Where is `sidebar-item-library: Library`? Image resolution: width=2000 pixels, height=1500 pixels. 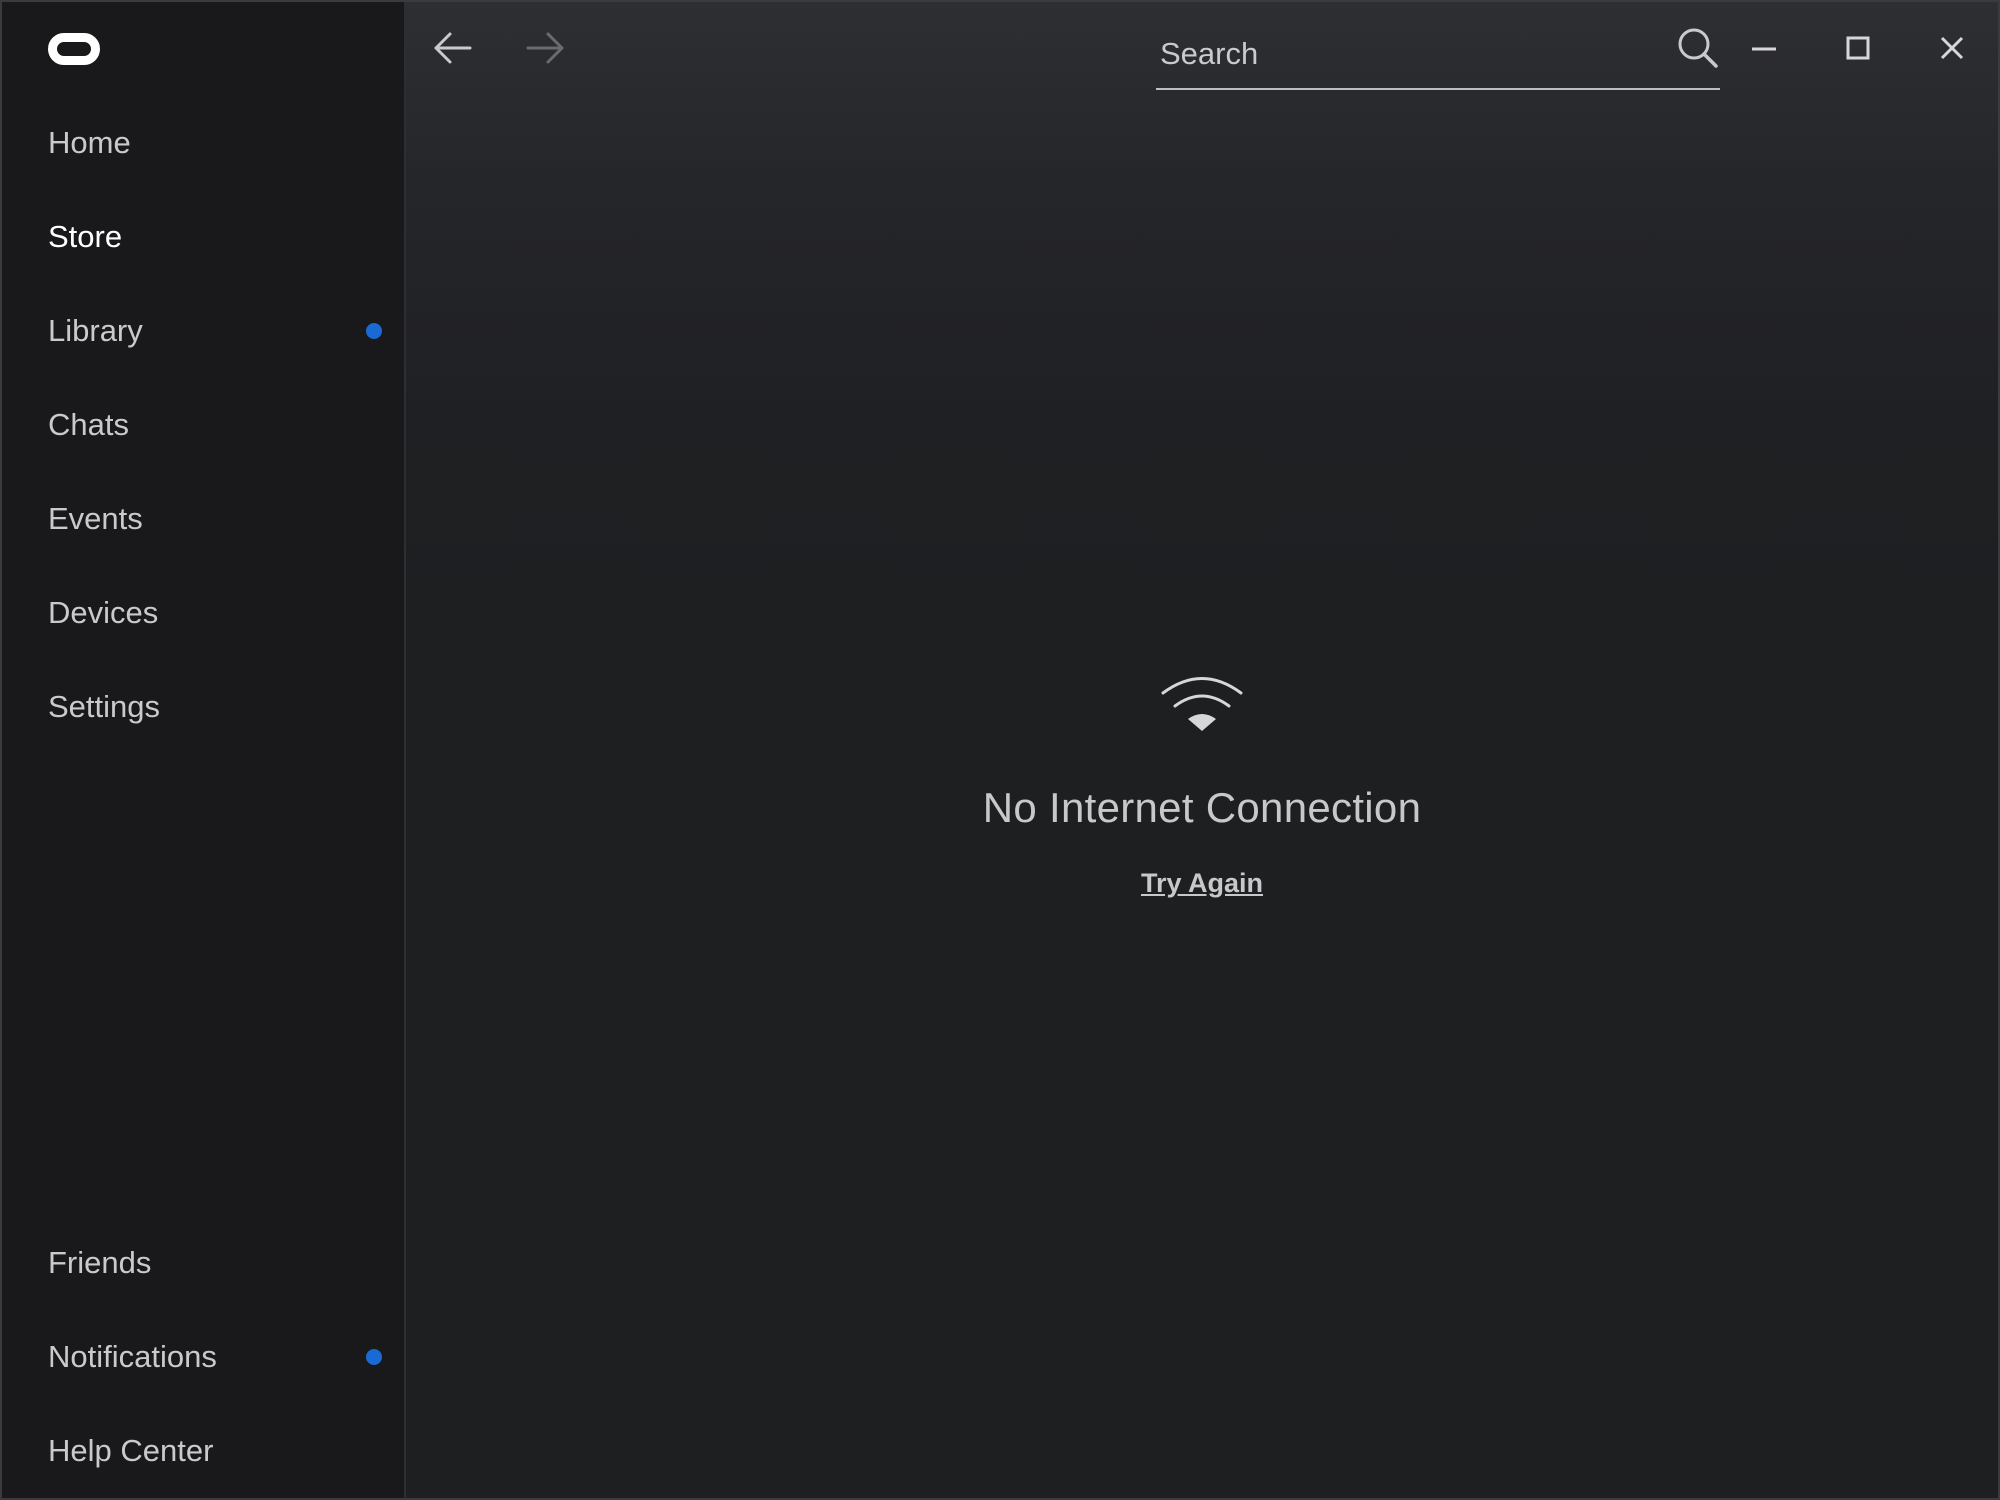 sidebar-item-library: Library is located at coordinates (203, 331).